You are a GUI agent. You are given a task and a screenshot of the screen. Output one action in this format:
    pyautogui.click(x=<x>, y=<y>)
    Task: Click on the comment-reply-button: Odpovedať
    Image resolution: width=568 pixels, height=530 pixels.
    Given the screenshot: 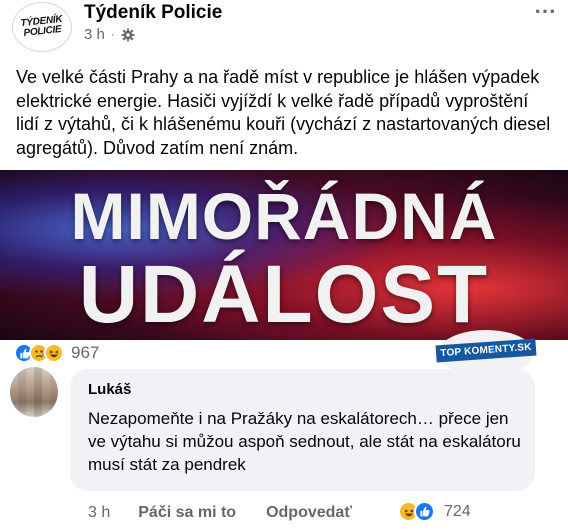 What is the action you would take?
    pyautogui.click(x=309, y=513)
    